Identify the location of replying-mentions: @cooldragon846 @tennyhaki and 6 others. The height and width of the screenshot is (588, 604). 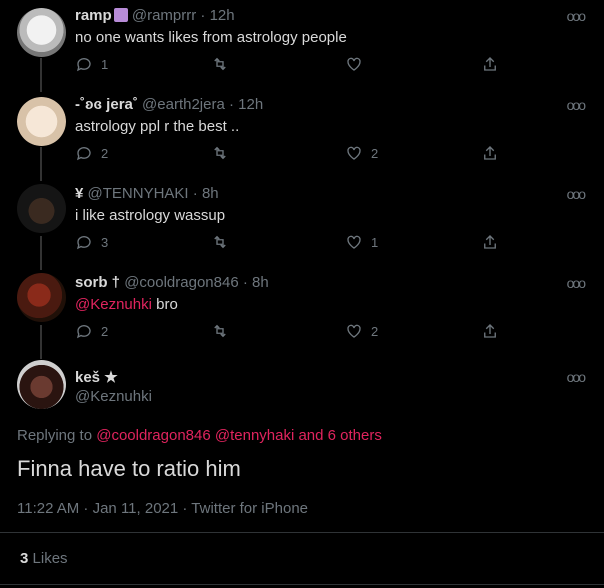
(239, 435).